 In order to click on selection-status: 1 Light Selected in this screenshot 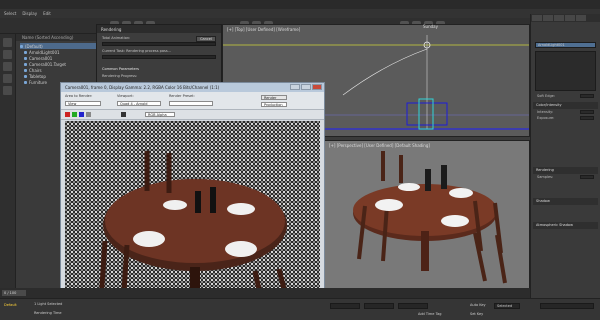, I will do `click(48, 304)`.